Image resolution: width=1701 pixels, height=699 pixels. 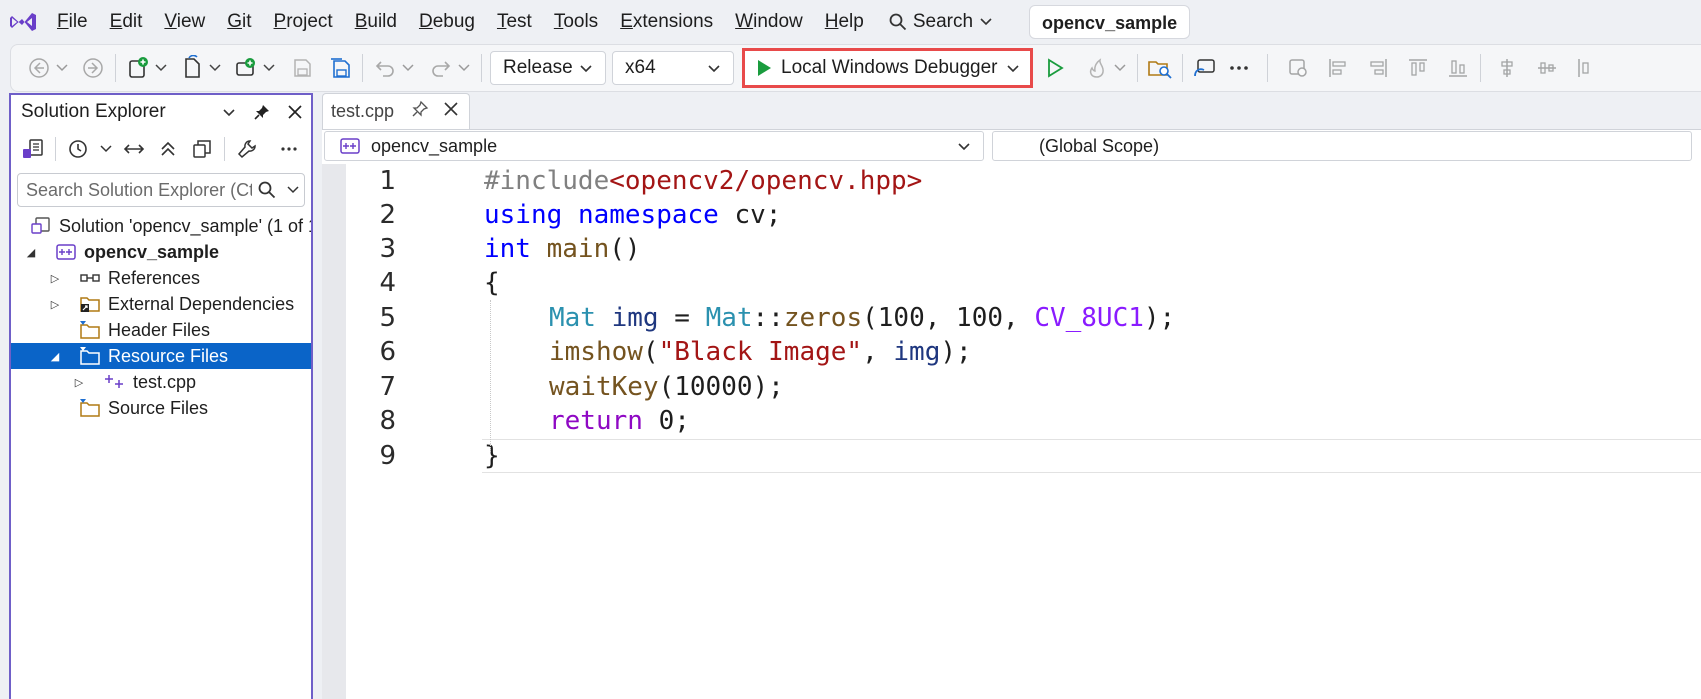 What do you see at coordinates (161, 278) in the screenshot?
I see `tree-item-references: ▷ References` at bounding box center [161, 278].